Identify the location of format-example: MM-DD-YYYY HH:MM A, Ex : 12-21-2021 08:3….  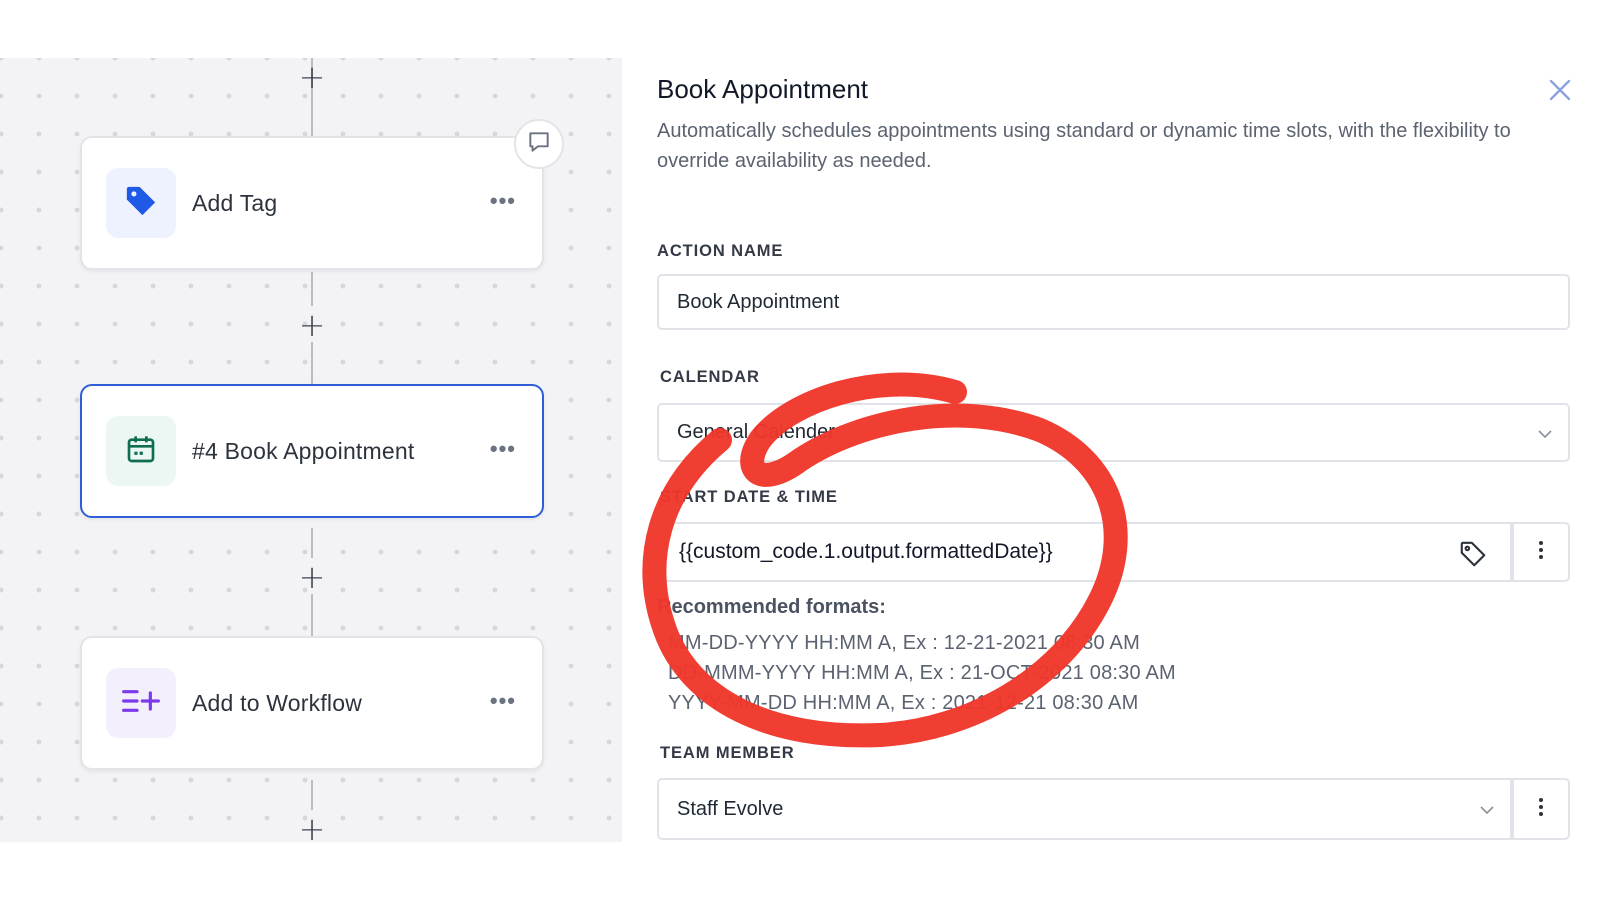
(904, 643).